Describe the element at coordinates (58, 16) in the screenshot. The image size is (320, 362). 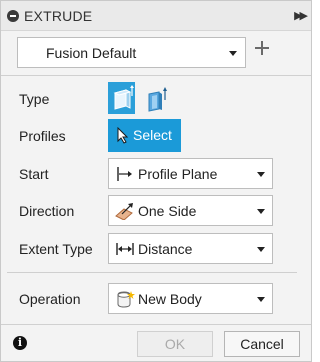
I see `panel-title: EXTRUDE` at that location.